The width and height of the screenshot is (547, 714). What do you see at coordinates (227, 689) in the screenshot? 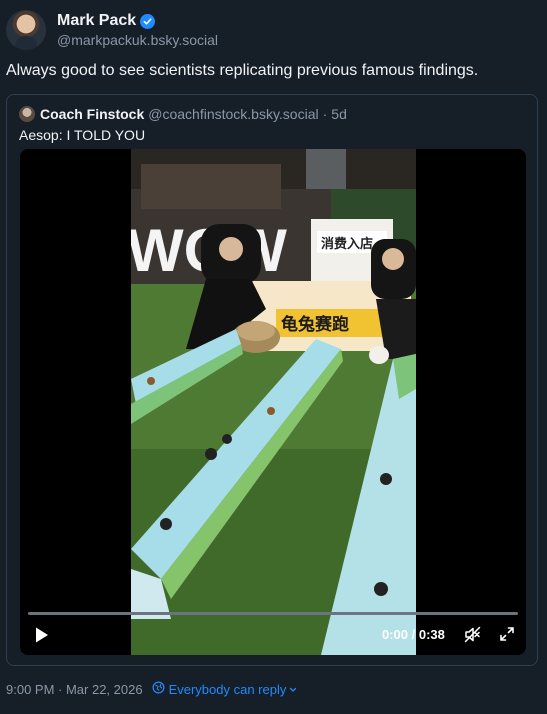
I see `reply-setting-label: Everybody can reply` at bounding box center [227, 689].